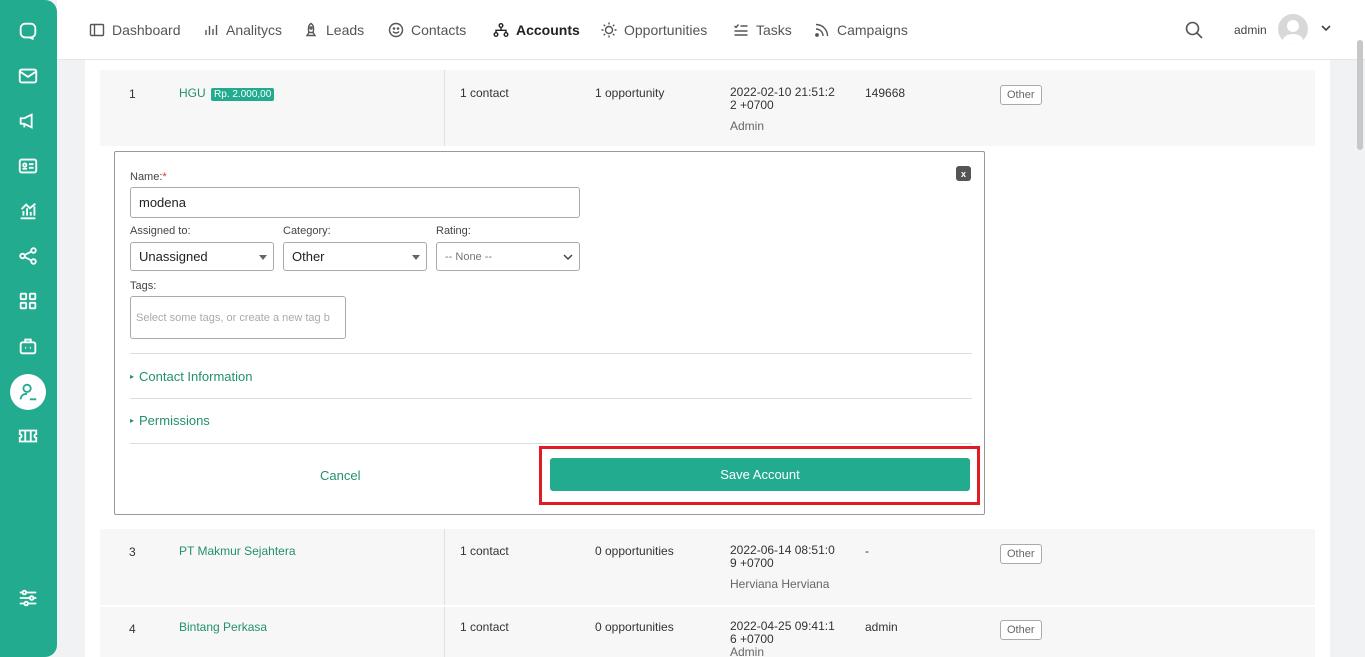 The height and width of the screenshot is (657, 1365). What do you see at coordinates (28, 76) in the screenshot?
I see `mail-icon` at bounding box center [28, 76].